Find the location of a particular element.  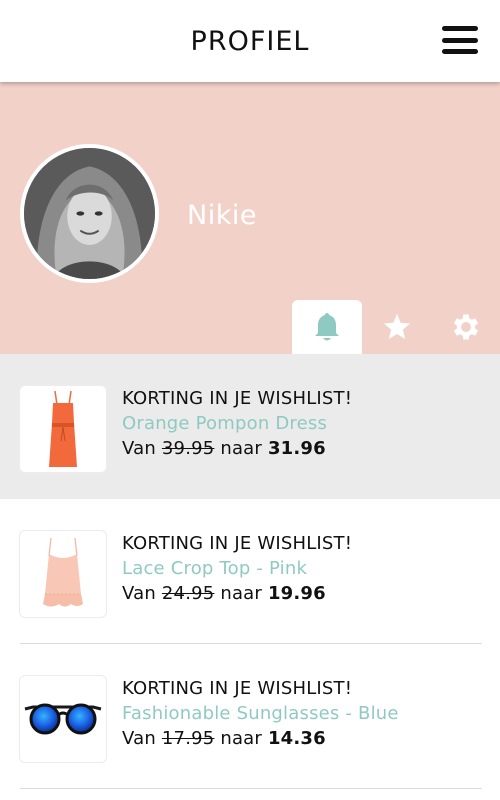

gear-icon is located at coordinates (466, 327).